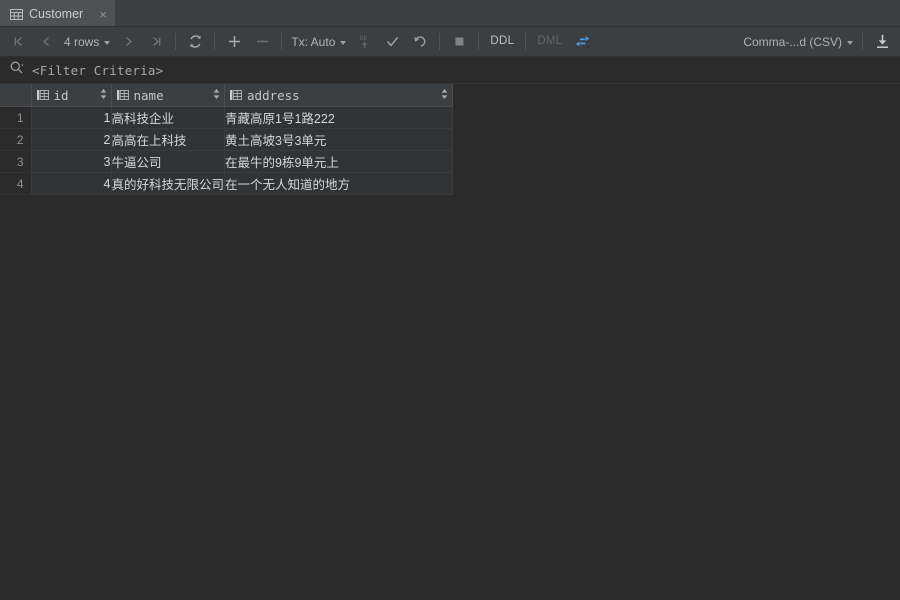 The image size is (900, 600). I want to click on submit-db-icon: bb, so click(364, 42).